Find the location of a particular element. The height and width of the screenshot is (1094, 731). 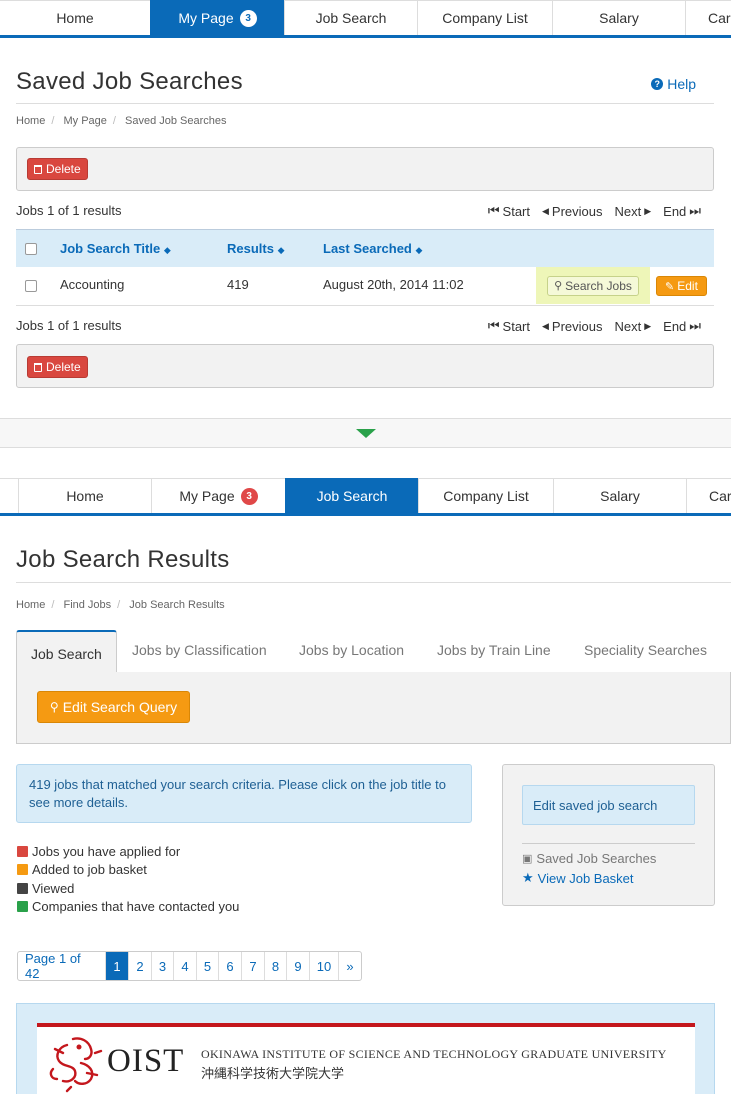

tab-speciality-searches: Speciality Searches is located at coordinates (645, 650).